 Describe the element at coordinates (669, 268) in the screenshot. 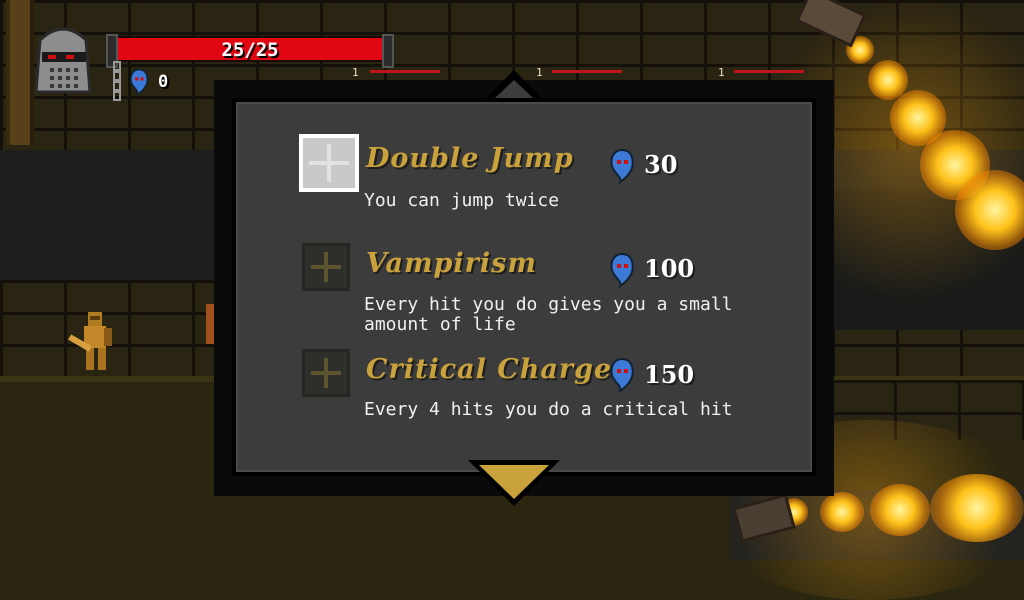

I see `item-cost: 100` at that location.